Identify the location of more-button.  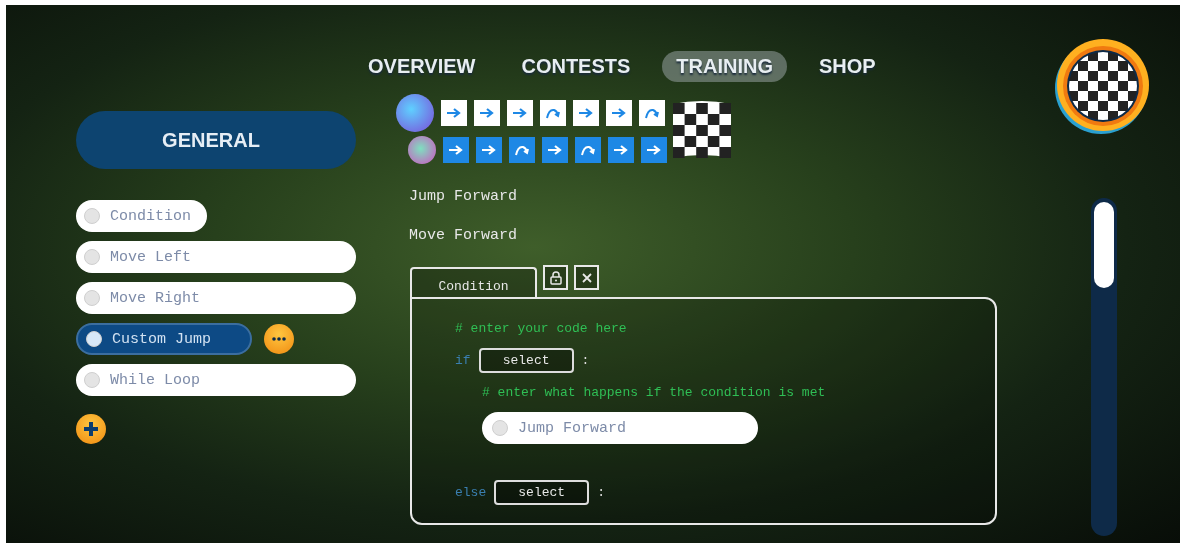
(279, 339).